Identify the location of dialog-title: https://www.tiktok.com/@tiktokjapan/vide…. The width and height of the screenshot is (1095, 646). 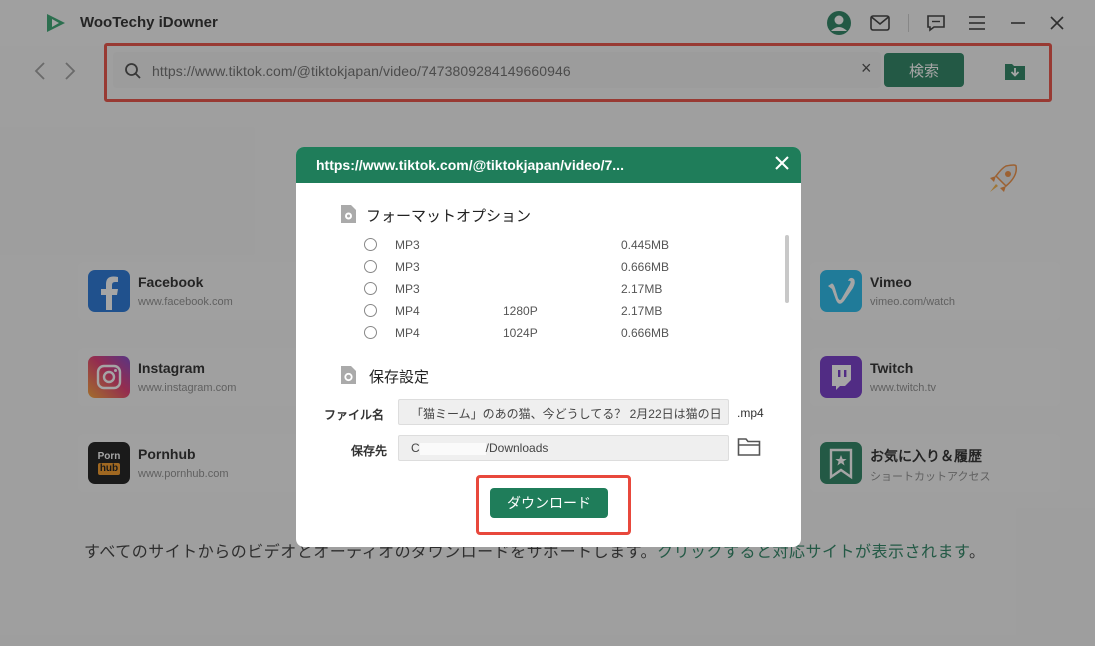
(470, 165).